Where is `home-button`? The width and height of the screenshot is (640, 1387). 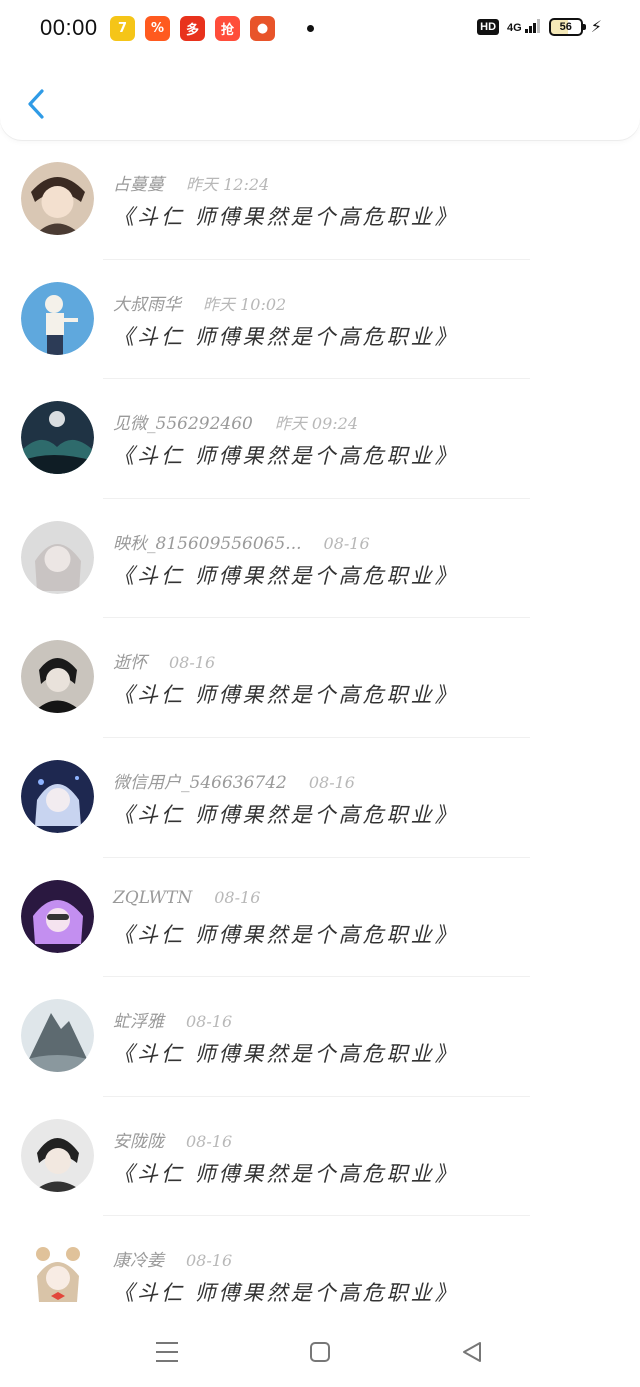 home-button is located at coordinates (320, 1352).